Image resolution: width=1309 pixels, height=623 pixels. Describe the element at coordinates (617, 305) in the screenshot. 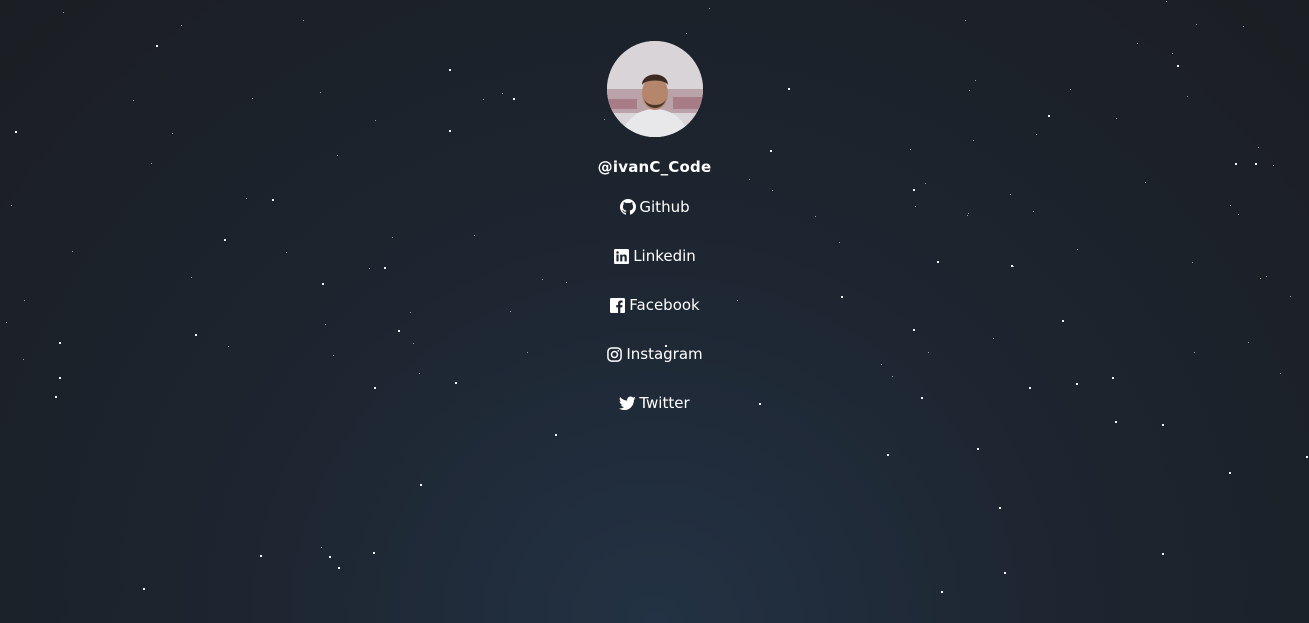

I see `facebook-icon` at that location.